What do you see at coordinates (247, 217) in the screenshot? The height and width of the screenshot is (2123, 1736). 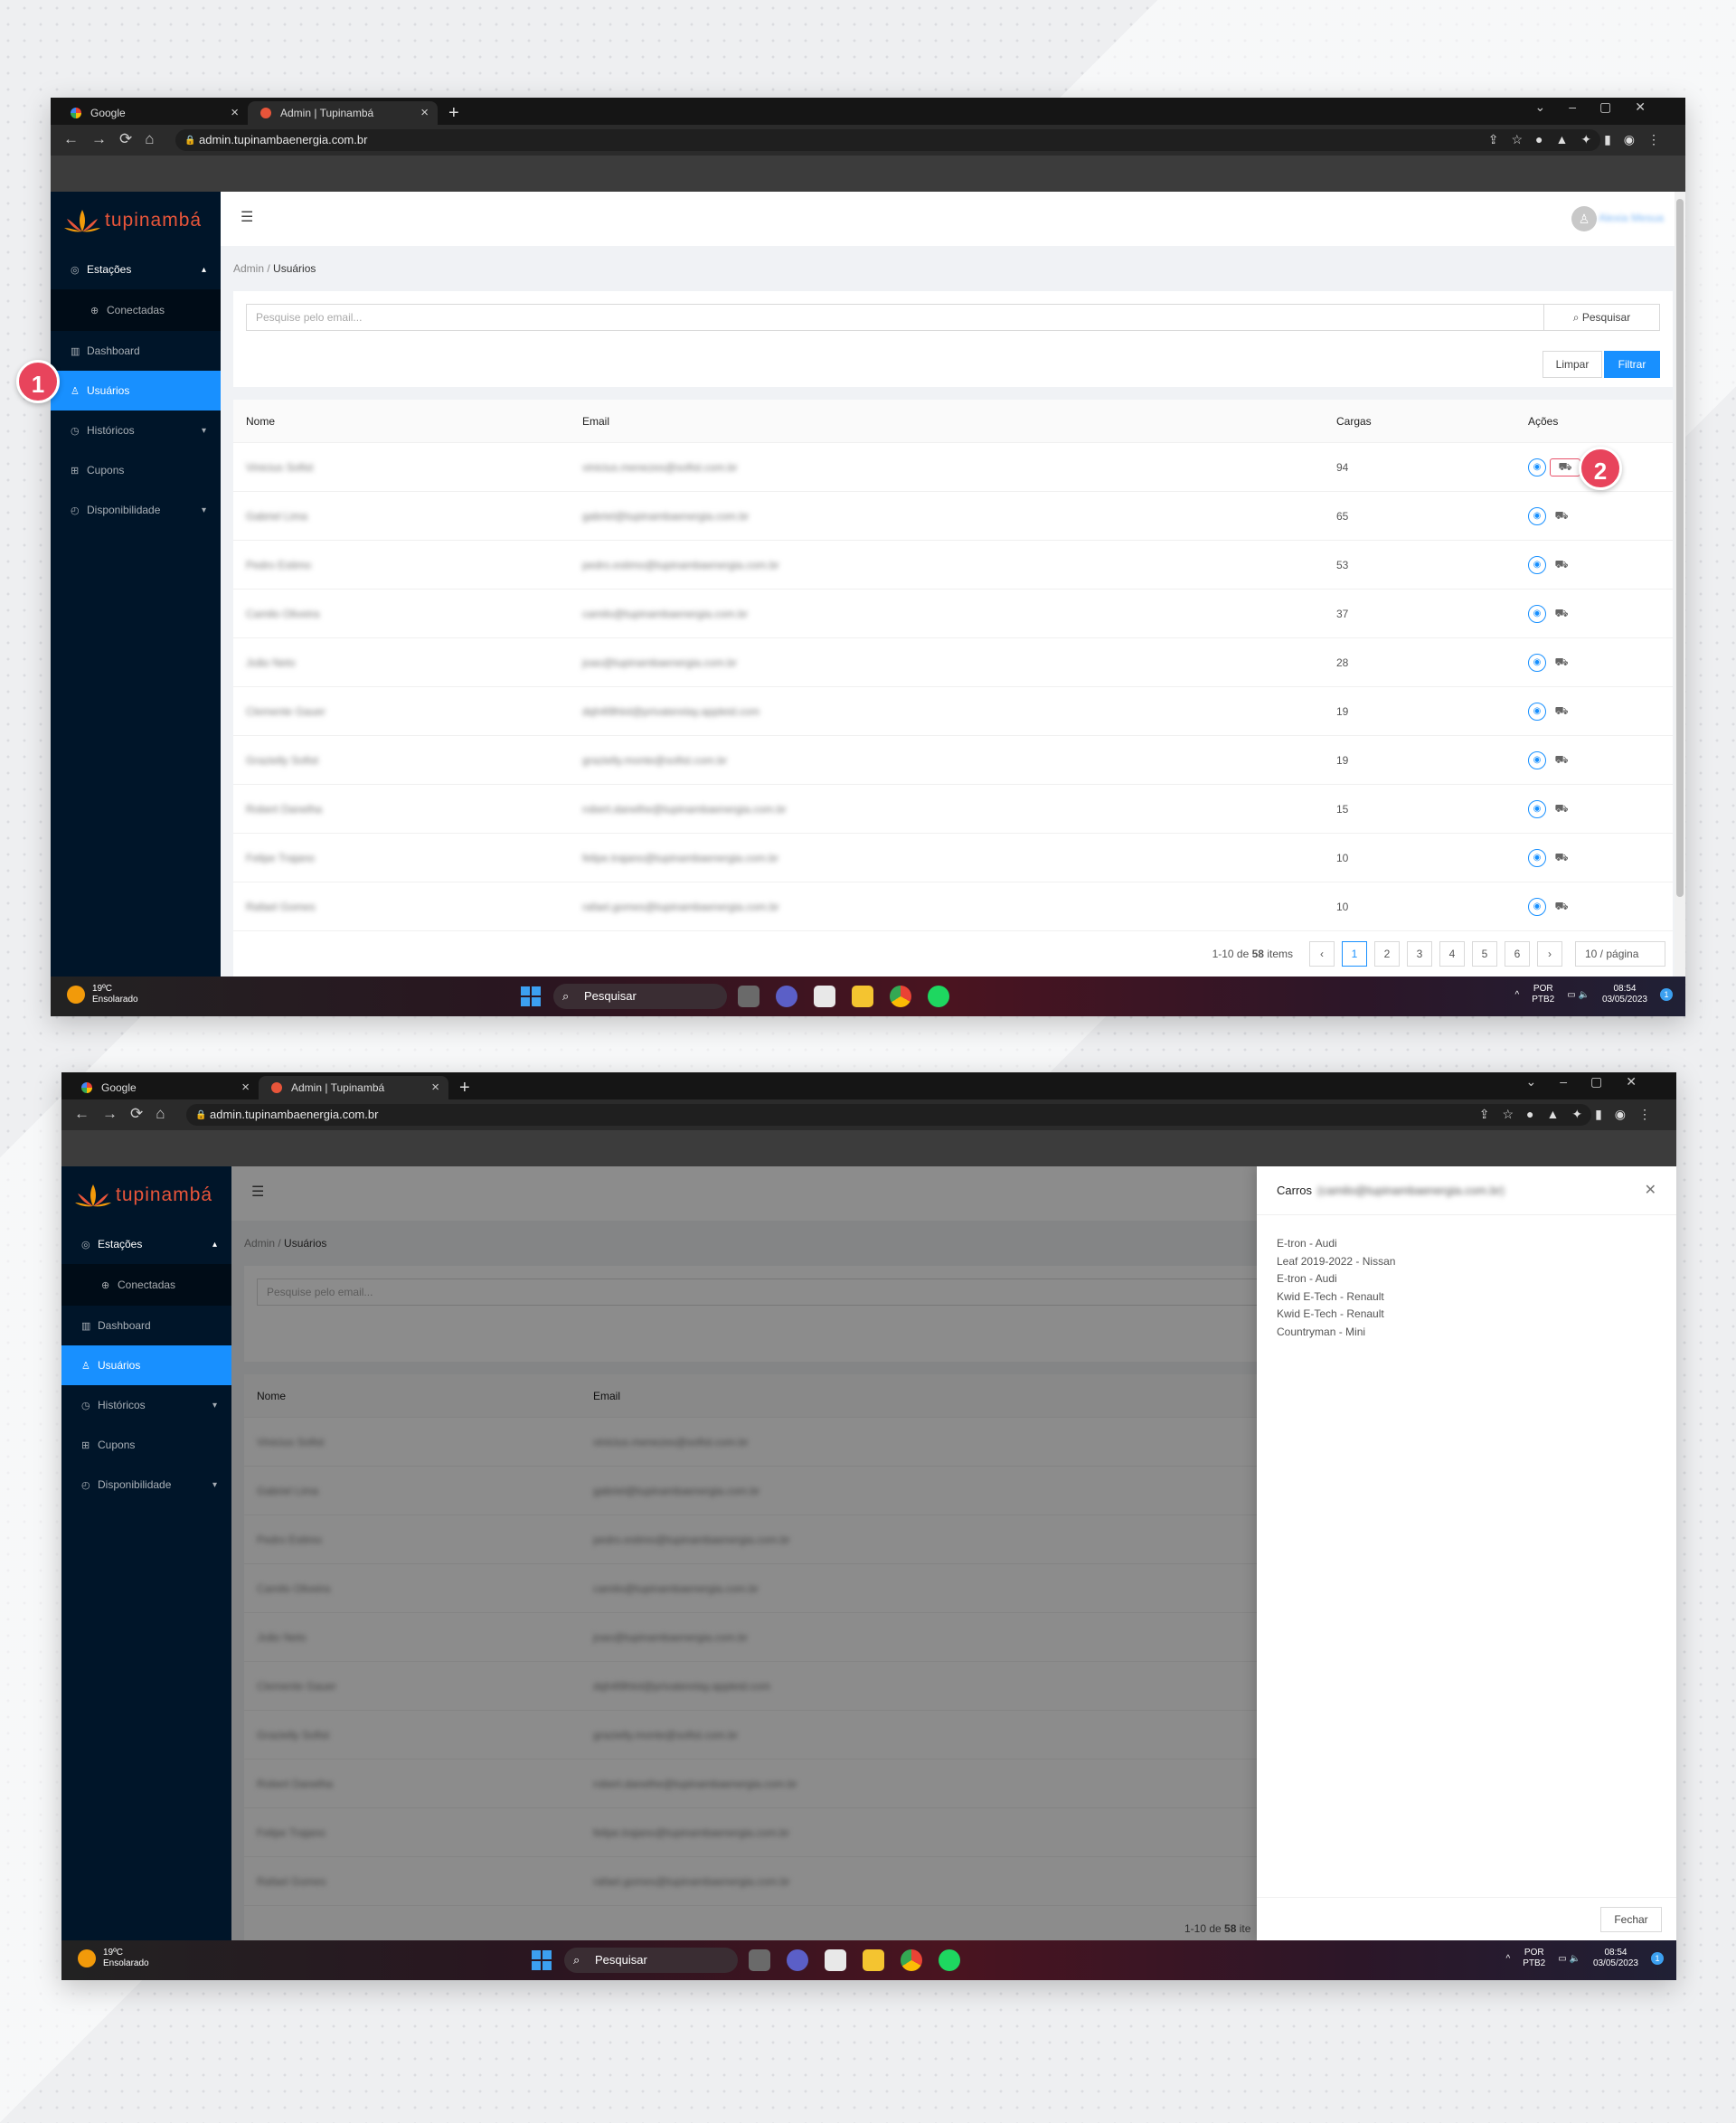 I see `menu-fold-icon: ☰` at bounding box center [247, 217].